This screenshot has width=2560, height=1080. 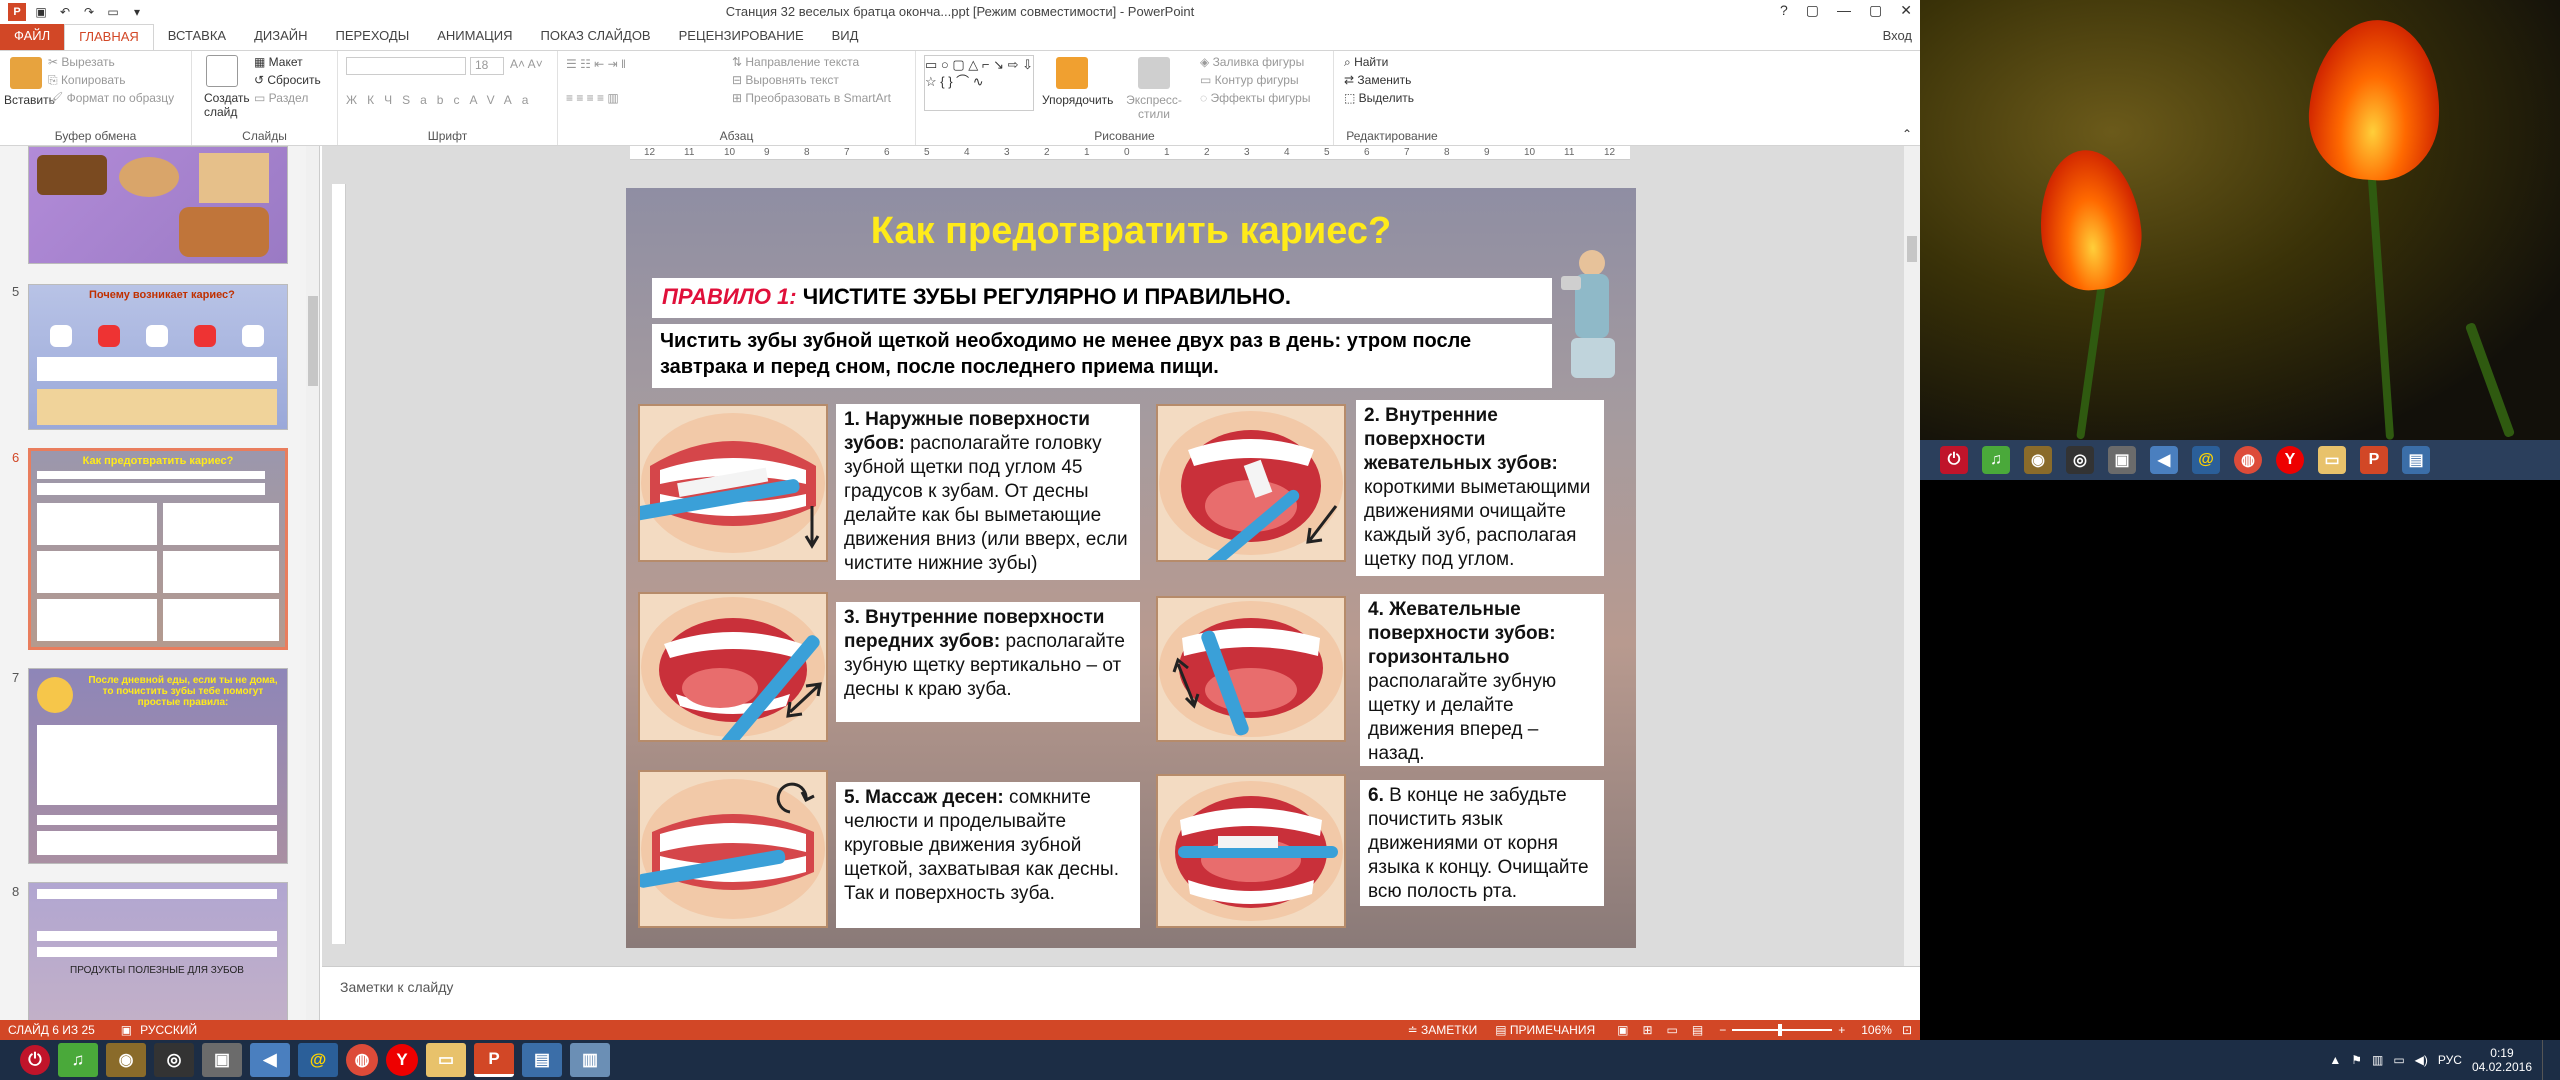 I want to click on zoom-level: 106%, so click(x=1876, y=1030).